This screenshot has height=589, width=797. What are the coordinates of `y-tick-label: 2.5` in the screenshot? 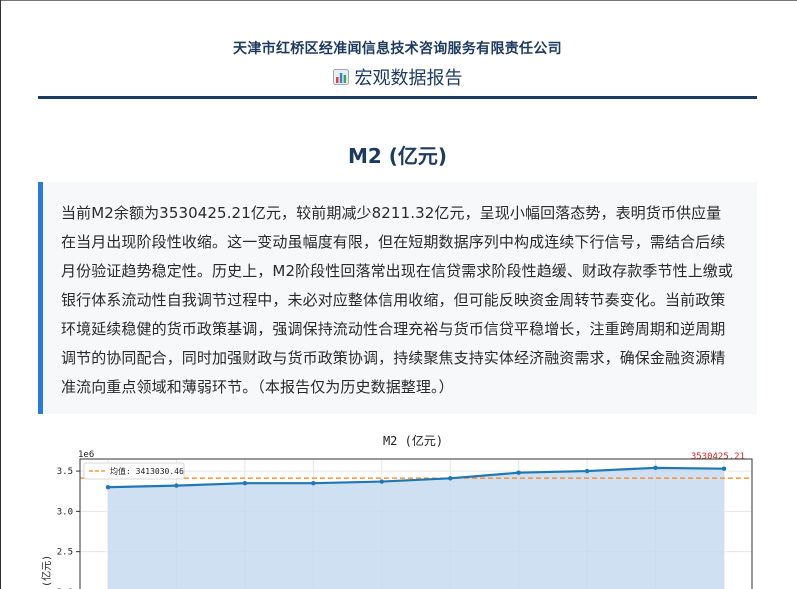 It's located at (65, 553).